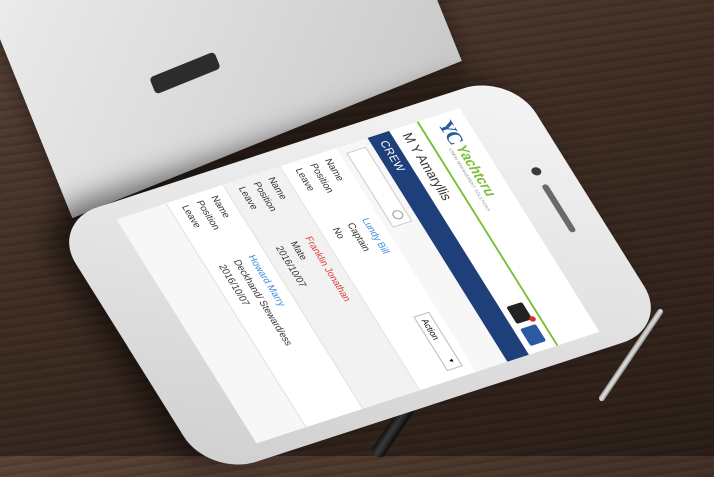  I want to click on phone-speaker, so click(559, 208).